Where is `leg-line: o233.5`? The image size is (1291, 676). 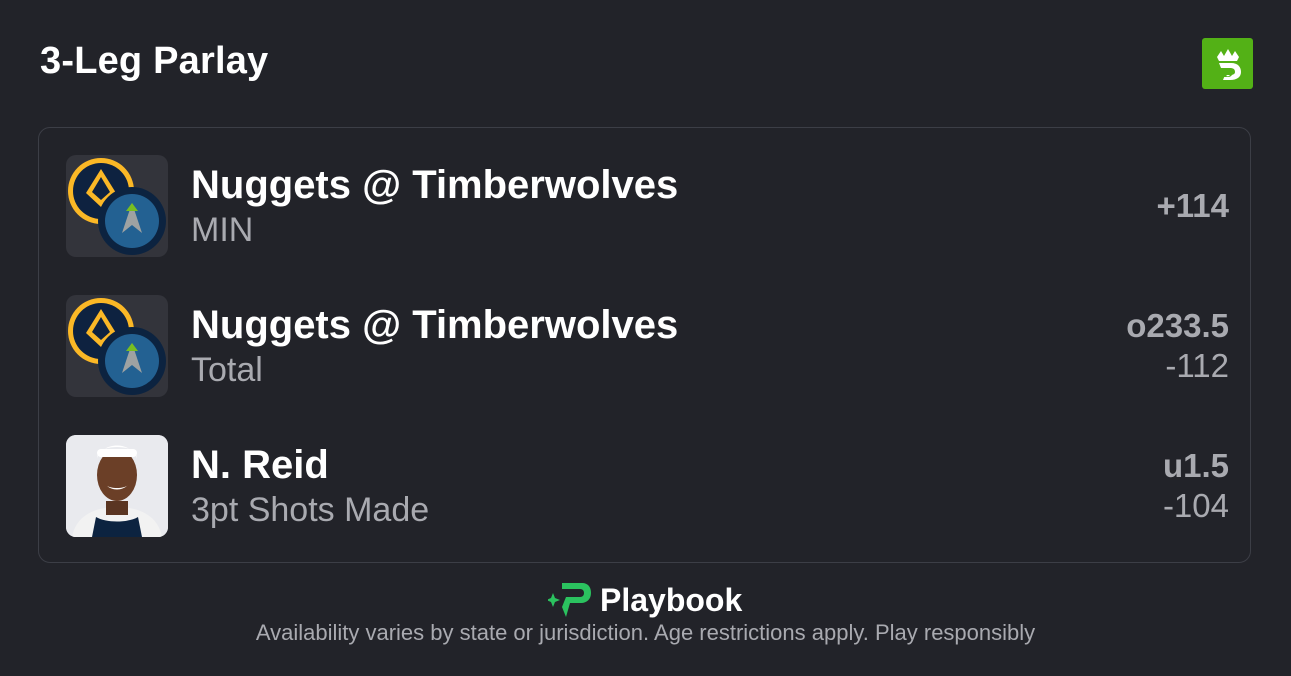
leg-line: o233.5 is located at coordinates (1177, 325).